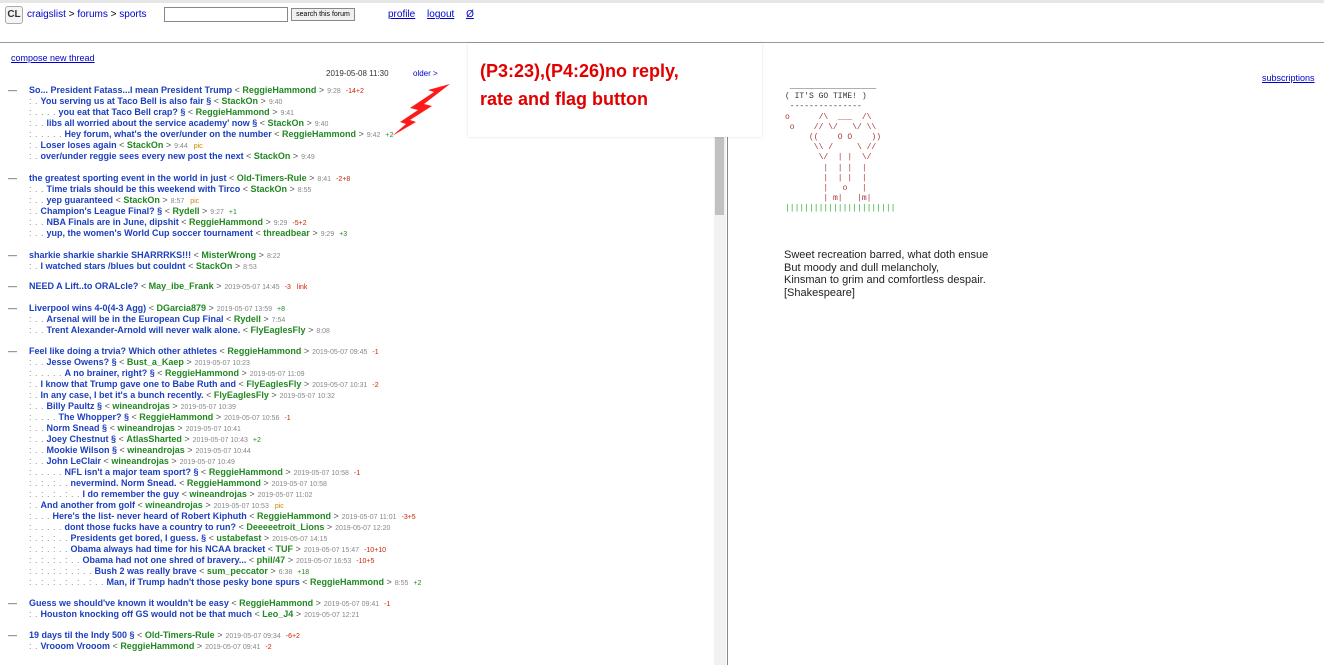 This screenshot has height=665, width=1324. Describe the element at coordinates (76, 646) in the screenshot. I see `post-title-link: Vrooom Vrooom` at that location.